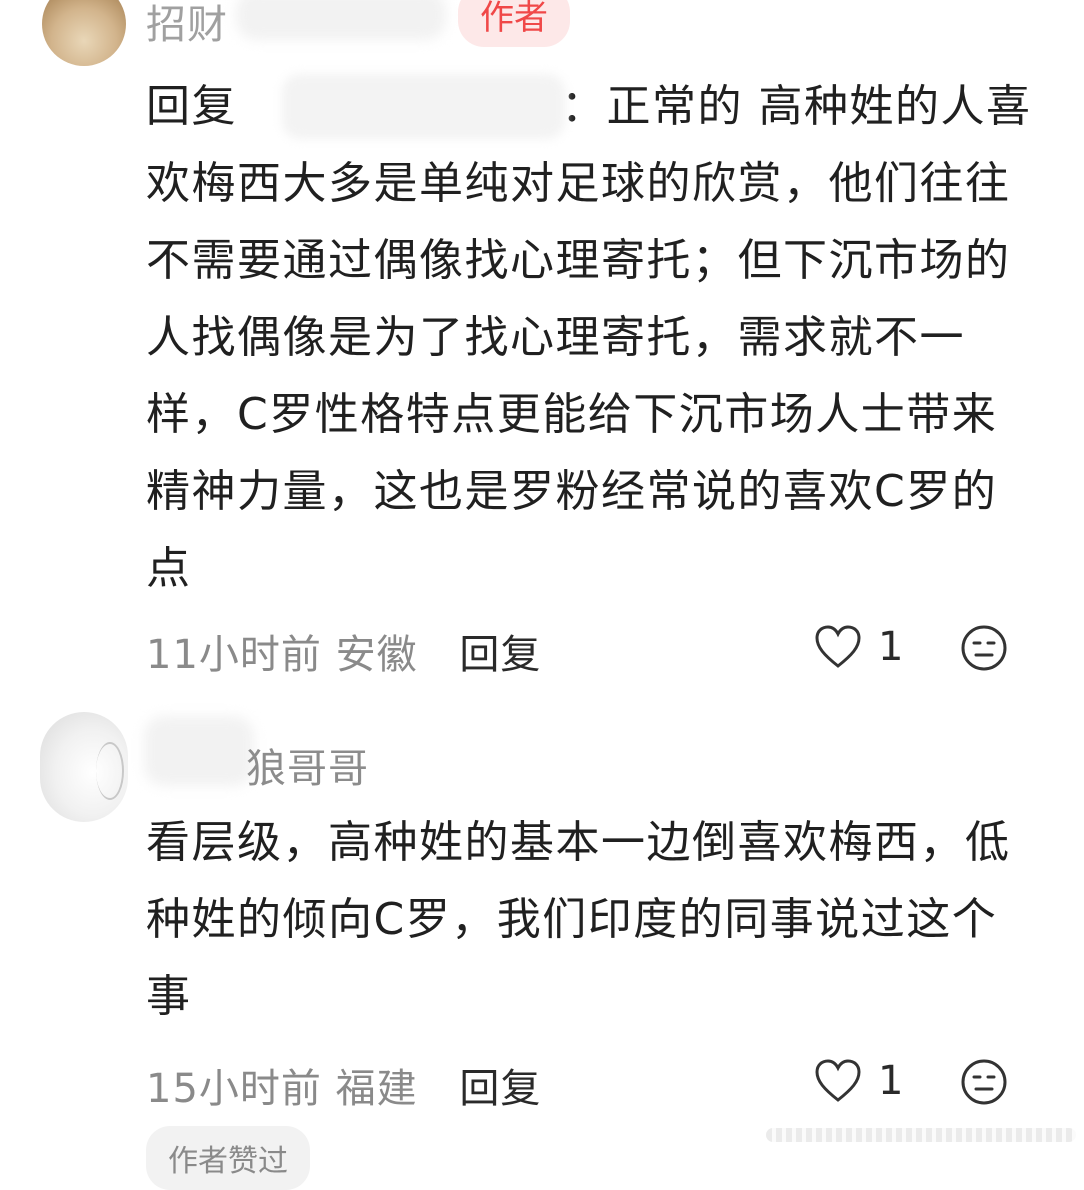  What do you see at coordinates (191, 106) in the screenshot?
I see `reply-prefix: 回复` at bounding box center [191, 106].